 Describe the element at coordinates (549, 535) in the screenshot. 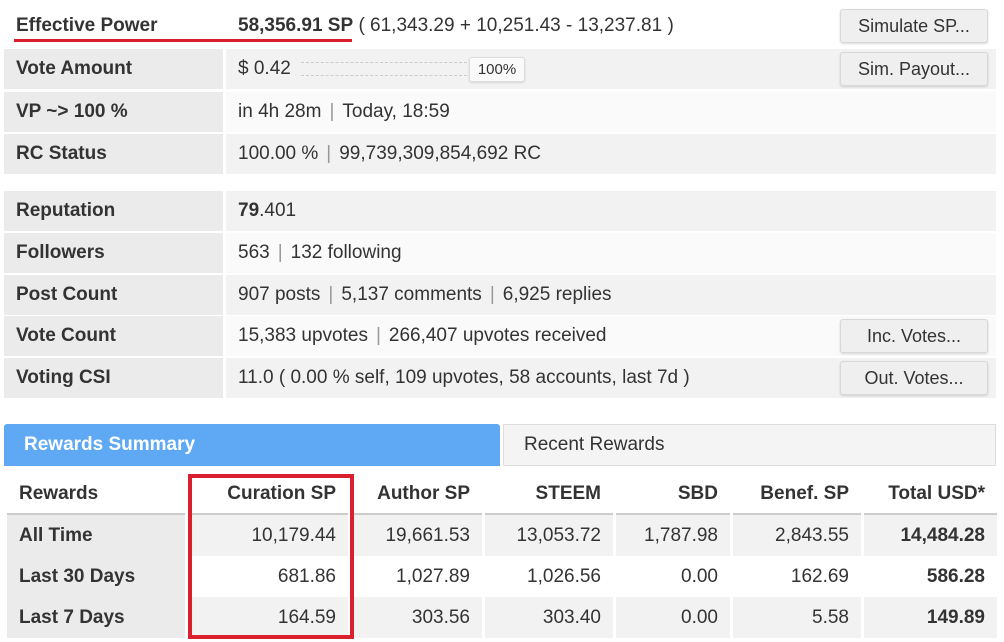

I see `steem-cell: 13,053.72` at that location.